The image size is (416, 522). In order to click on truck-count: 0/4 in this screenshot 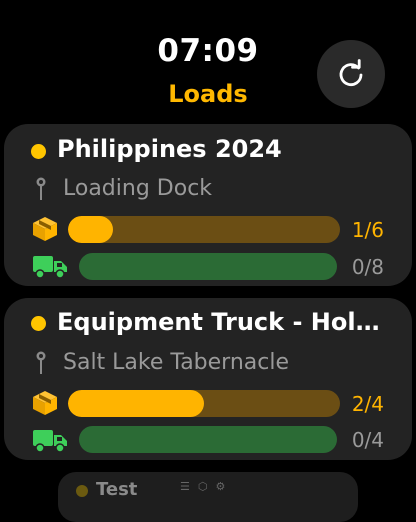, I will do `click(367, 440)`.